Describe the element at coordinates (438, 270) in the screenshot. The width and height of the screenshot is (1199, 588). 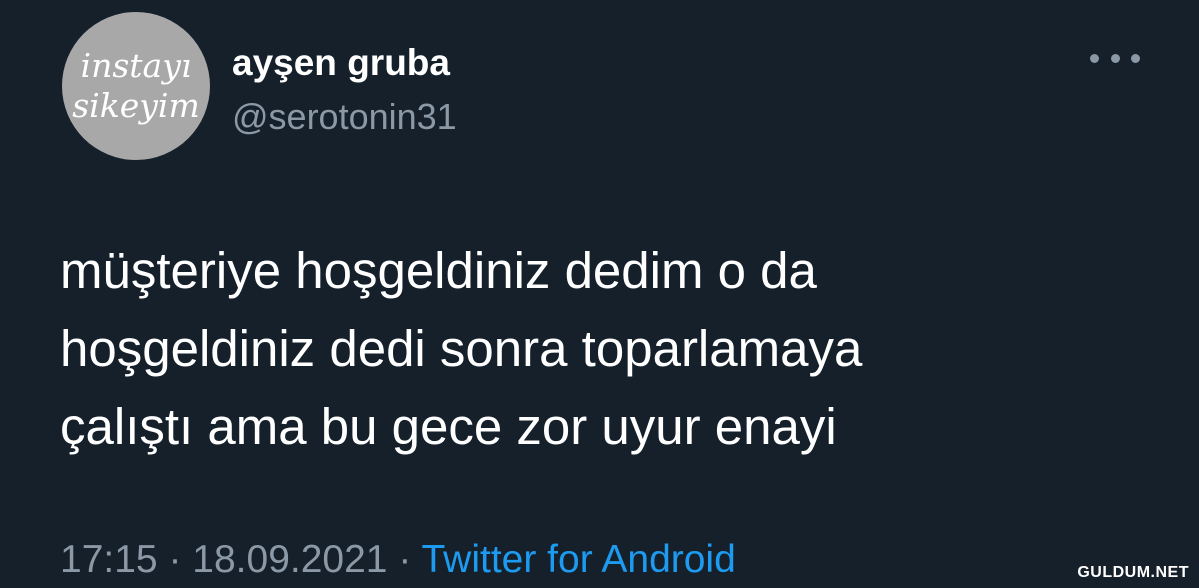
I see `tweet-text-line: müşteriye hoşgeldiniz dedim o da` at that location.